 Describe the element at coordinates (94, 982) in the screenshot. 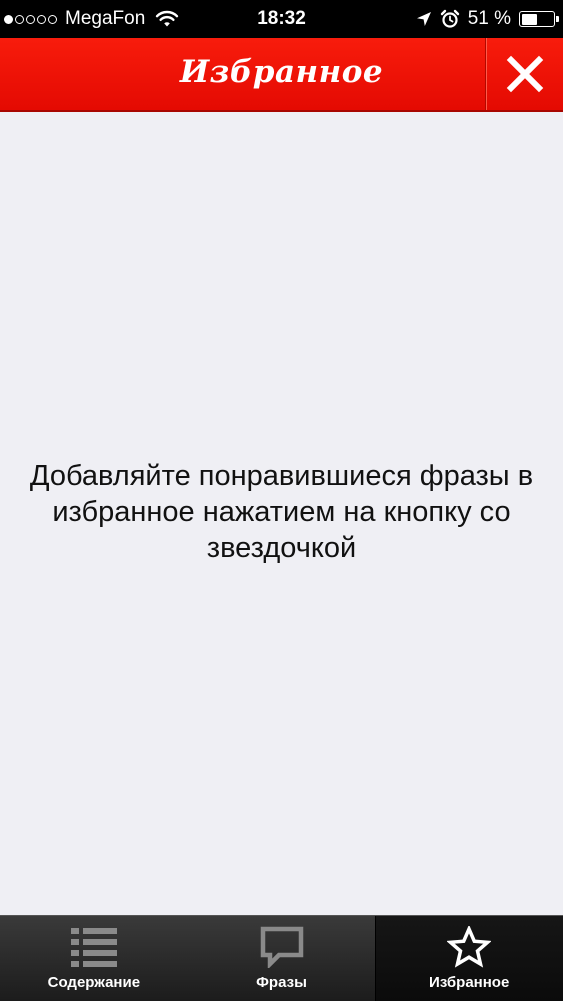

I see `tab-label-contents: Содержание` at that location.